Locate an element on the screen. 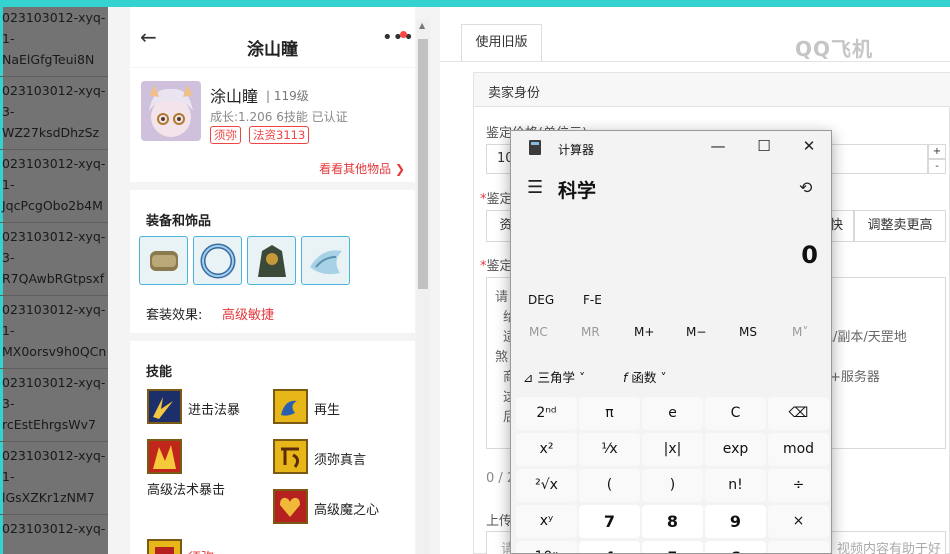  window-top-edge is located at coordinates (475, 3).